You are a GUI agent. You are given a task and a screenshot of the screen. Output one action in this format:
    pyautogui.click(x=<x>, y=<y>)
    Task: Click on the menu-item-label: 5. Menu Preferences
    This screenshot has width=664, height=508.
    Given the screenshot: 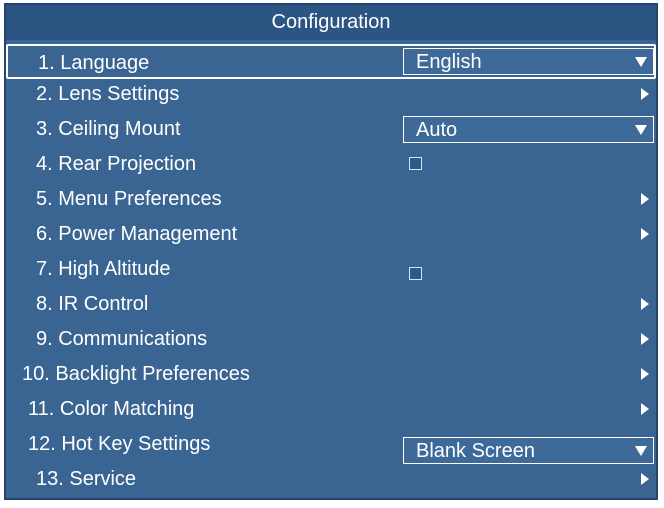 What is the action you would take?
    pyautogui.click(x=129, y=199)
    